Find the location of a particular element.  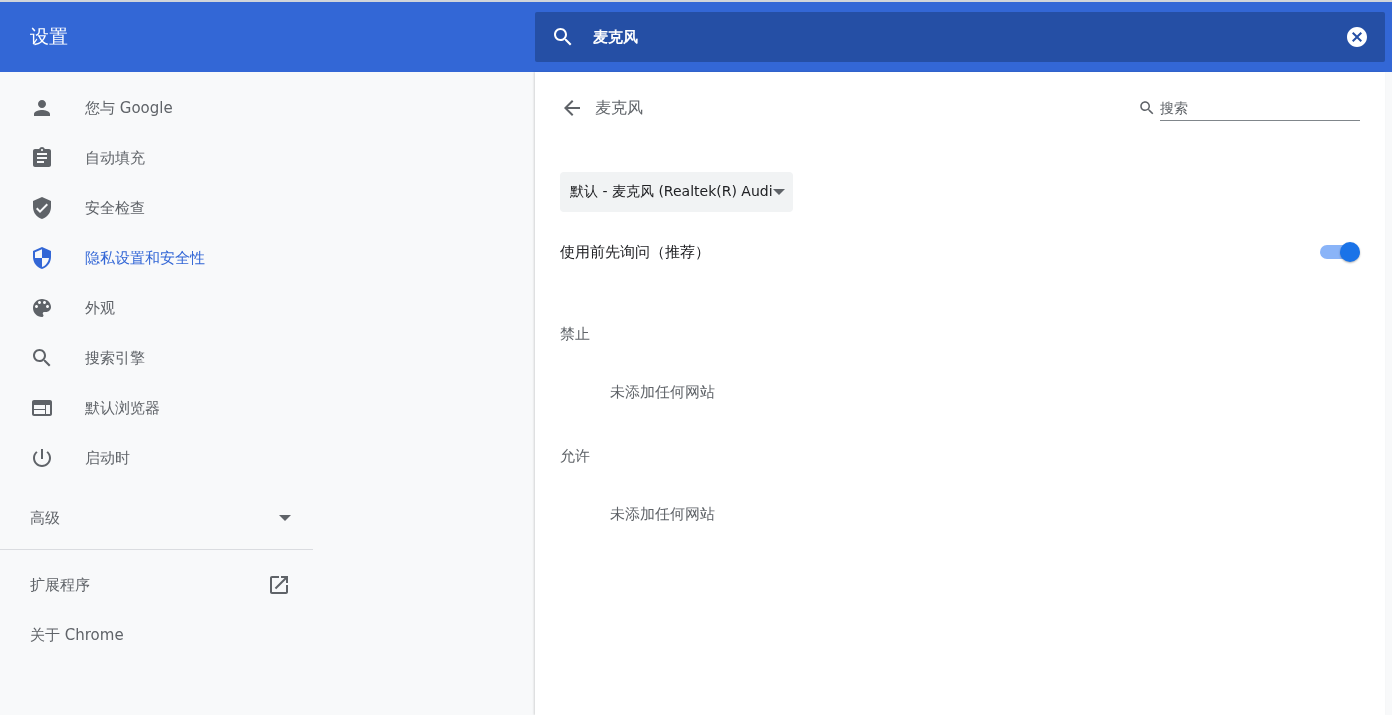

section-heading: 允许 is located at coordinates (575, 456).